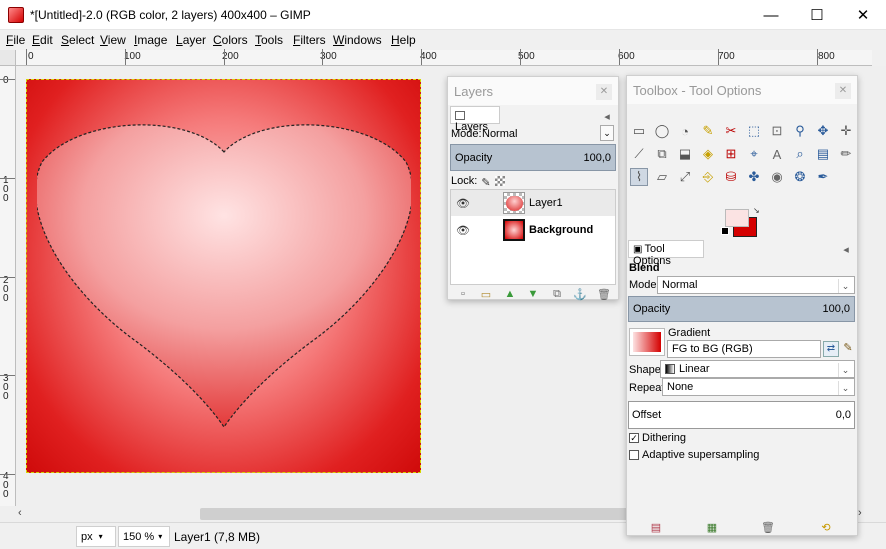  Describe the element at coordinates (647, 342) in the screenshot. I see `gradient-preview-button` at that location.